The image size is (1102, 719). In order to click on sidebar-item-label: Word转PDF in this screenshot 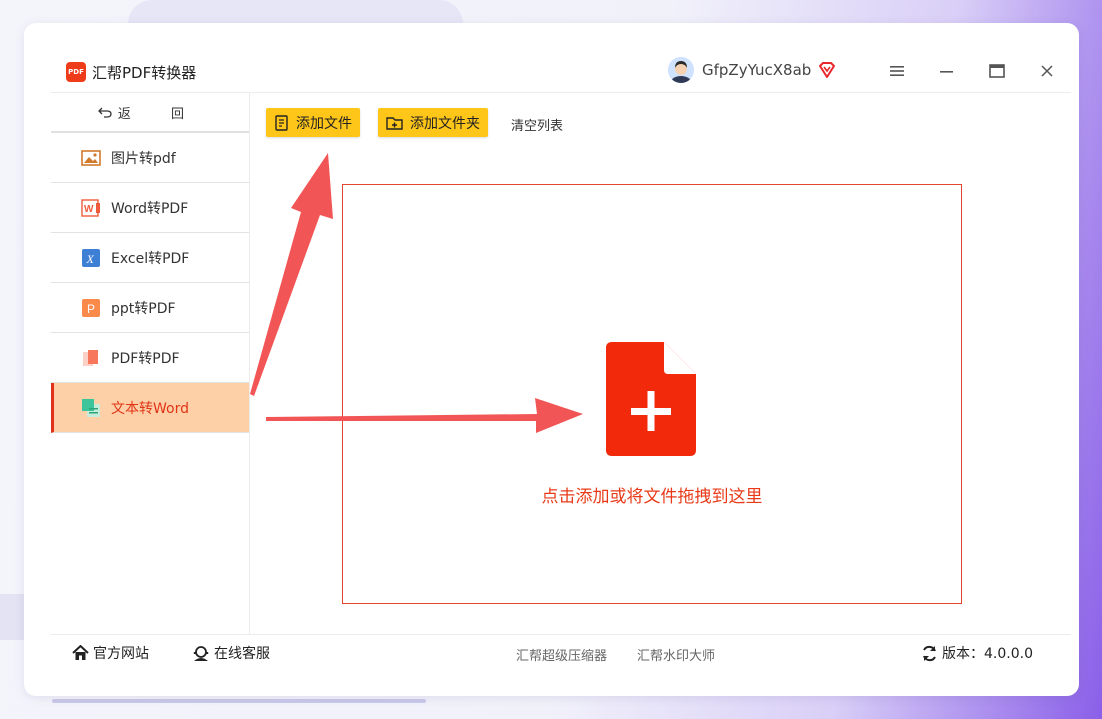, I will do `click(150, 208)`.